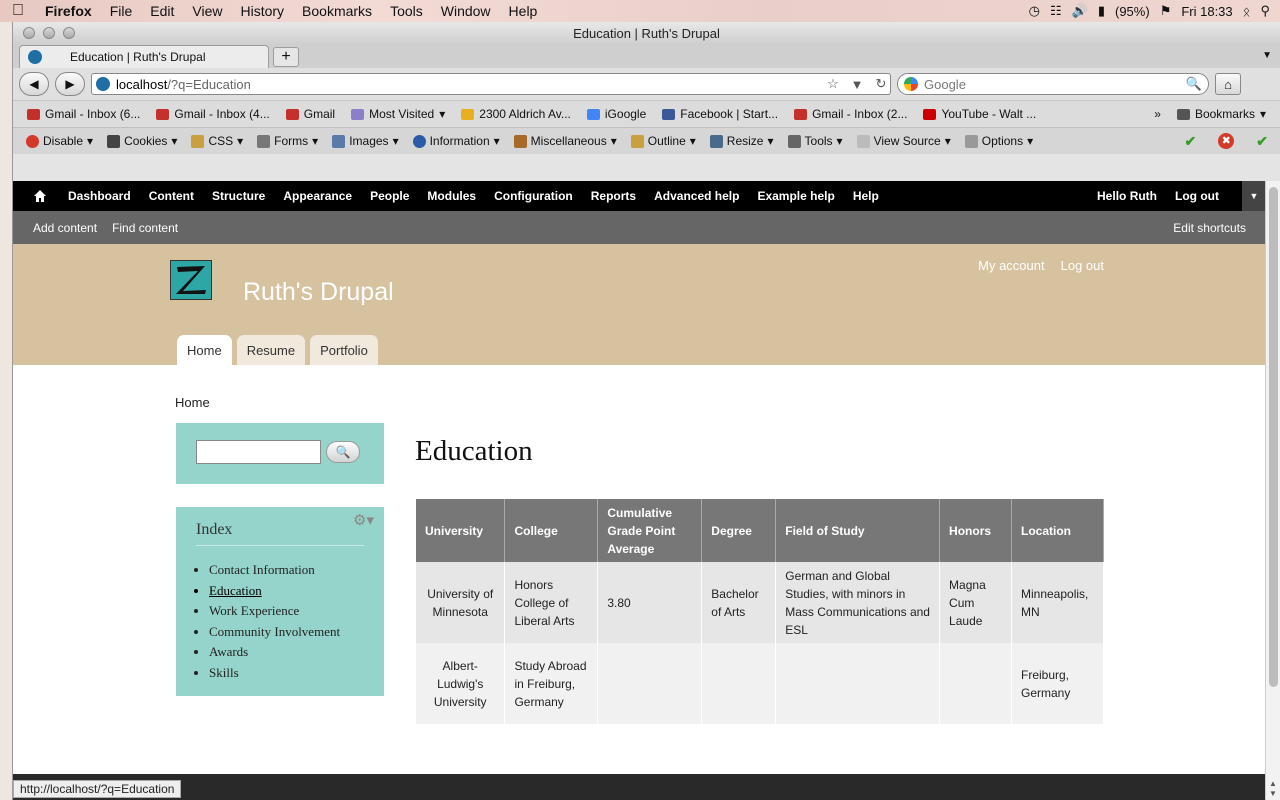 The image size is (1280, 800). I want to click on bookmarks-overflow-chevron: », so click(1157, 114).